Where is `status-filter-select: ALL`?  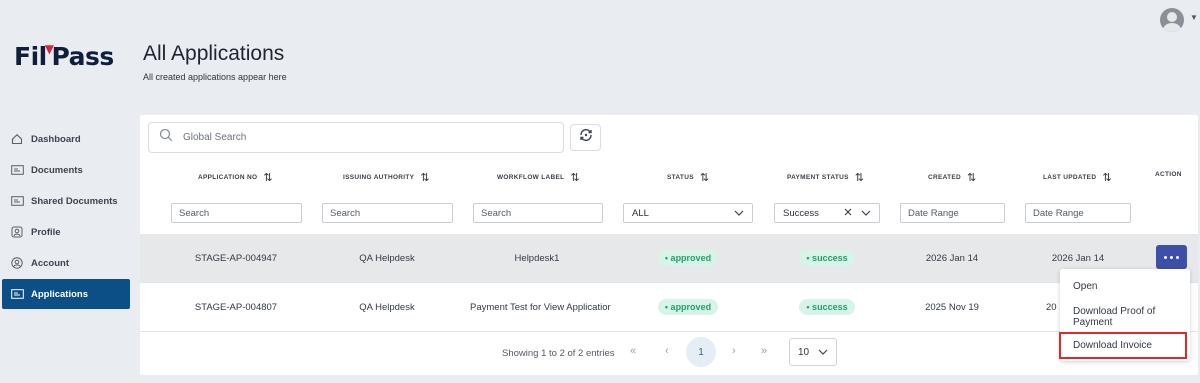
status-filter-select: ALL is located at coordinates (688, 213).